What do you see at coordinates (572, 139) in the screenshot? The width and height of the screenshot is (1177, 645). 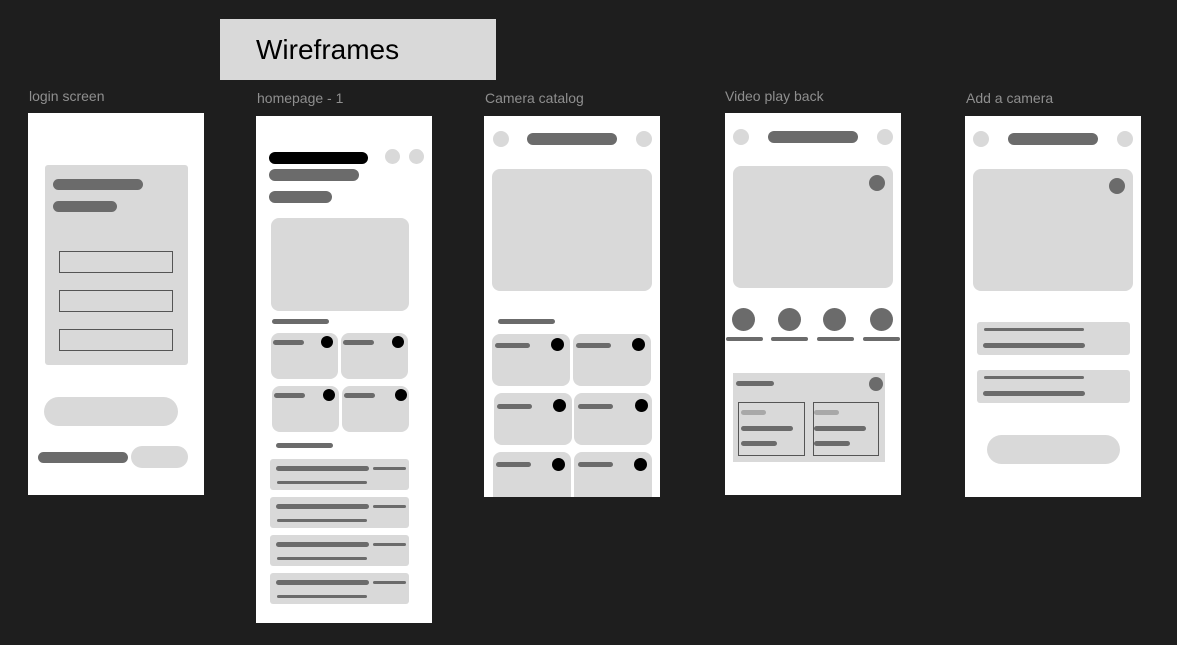 I see `catalog-title-placeholder` at bounding box center [572, 139].